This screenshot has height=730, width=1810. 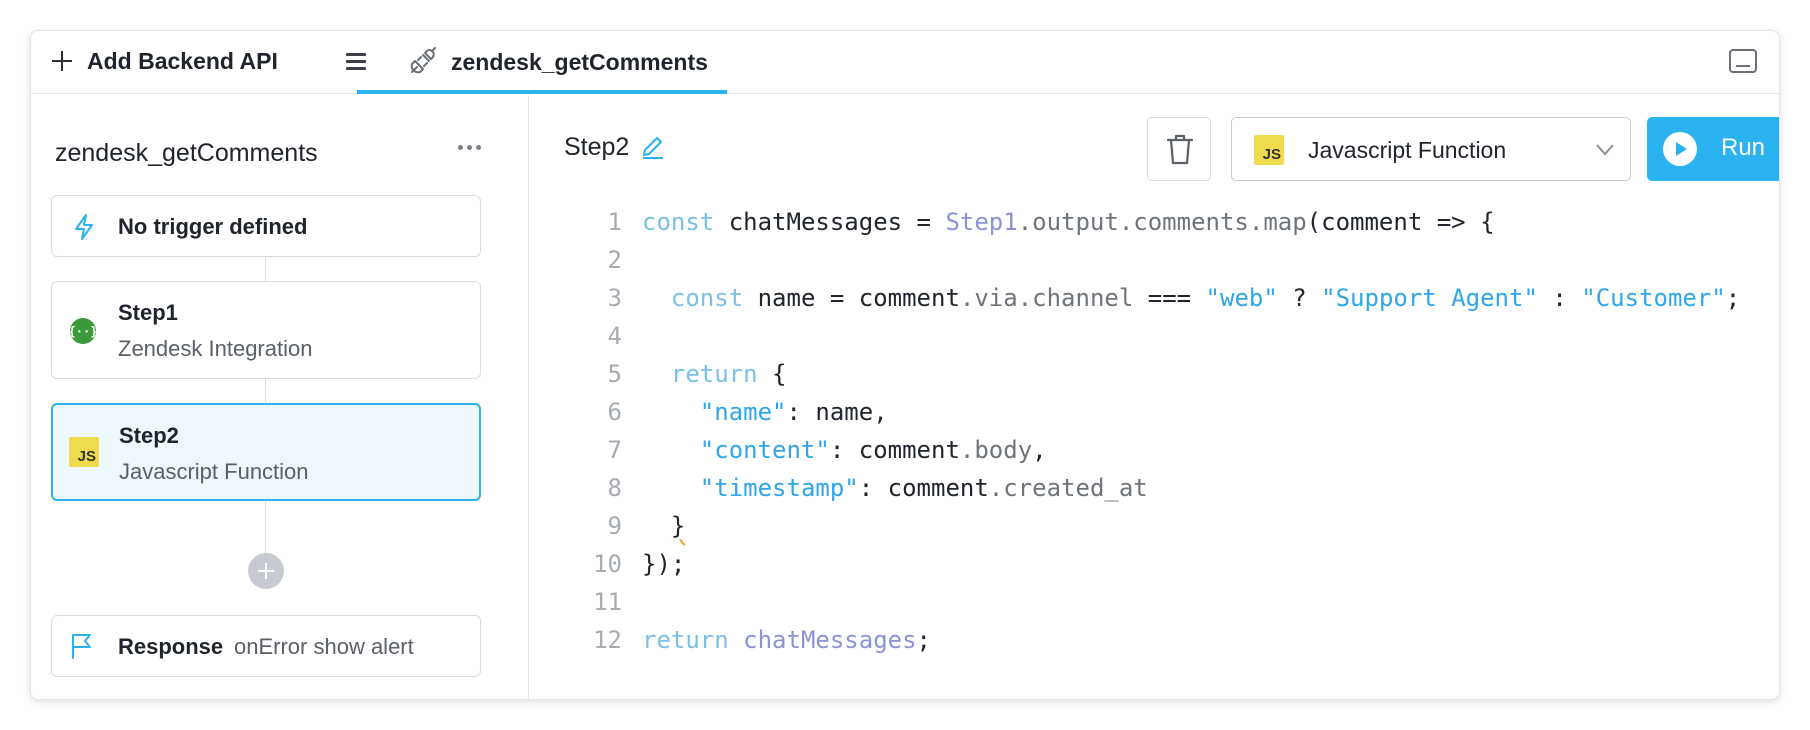 What do you see at coordinates (747, 412) in the screenshot?
I see `code-line: 6 "name": name,` at bounding box center [747, 412].